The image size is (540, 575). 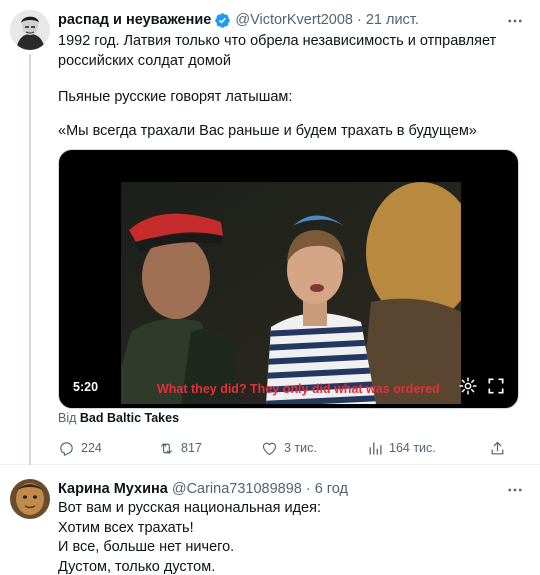 What do you see at coordinates (137, 566) in the screenshot?
I see `reply-line: Дустом, только дустом.` at bounding box center [137, 566].